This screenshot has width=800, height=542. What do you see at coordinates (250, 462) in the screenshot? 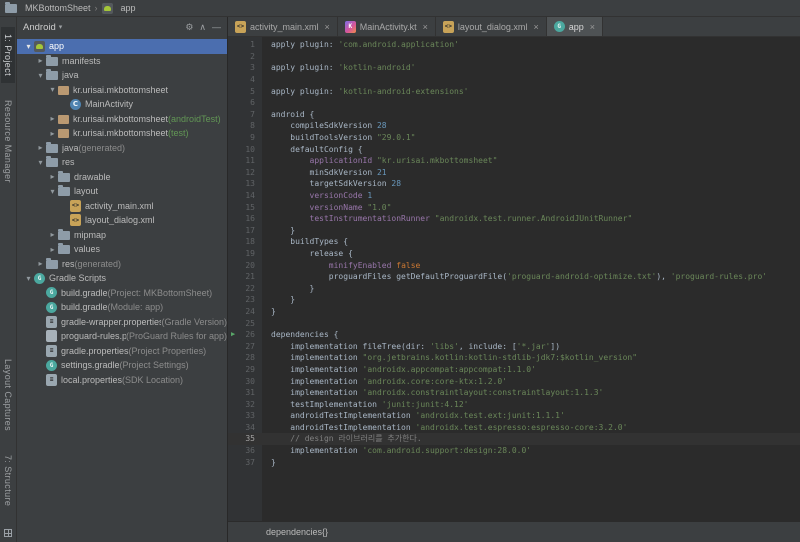
I see `line-number: 37` at bounding box center [250, 462].